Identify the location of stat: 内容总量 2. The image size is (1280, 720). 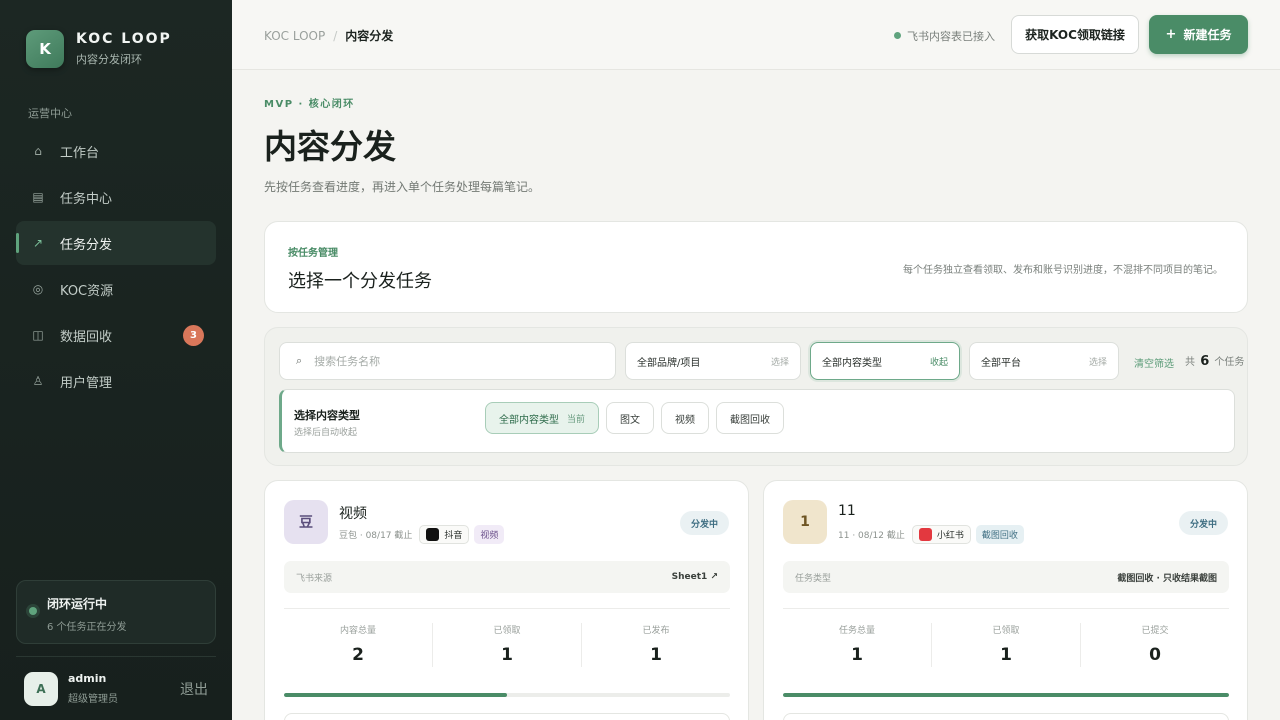
(358, 645).